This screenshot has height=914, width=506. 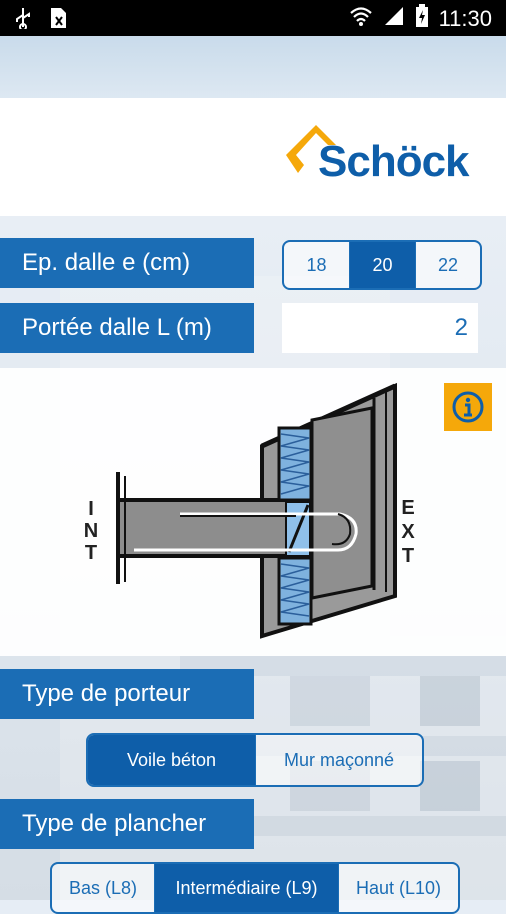 I want to click on battery-icon, so click(x=422, y=19).